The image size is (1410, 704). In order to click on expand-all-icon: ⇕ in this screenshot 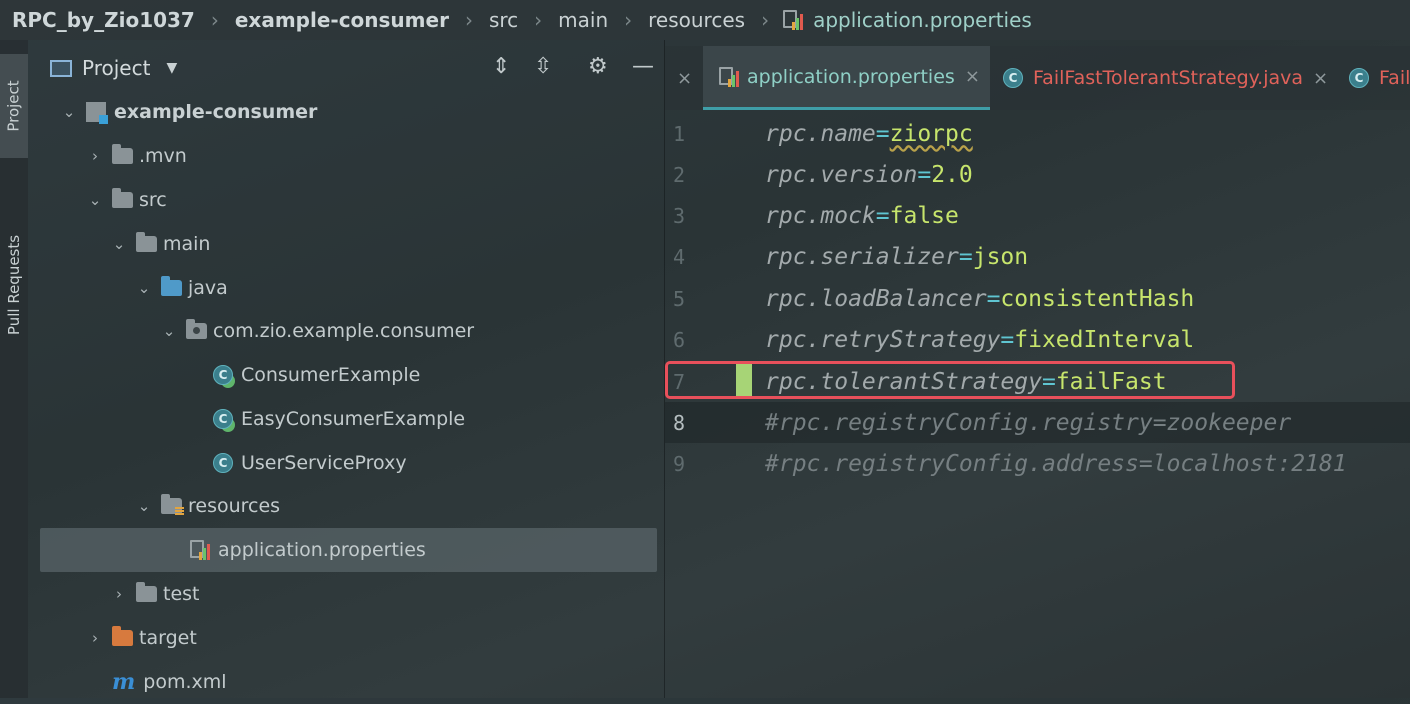, I will do `click(501, 67)`.